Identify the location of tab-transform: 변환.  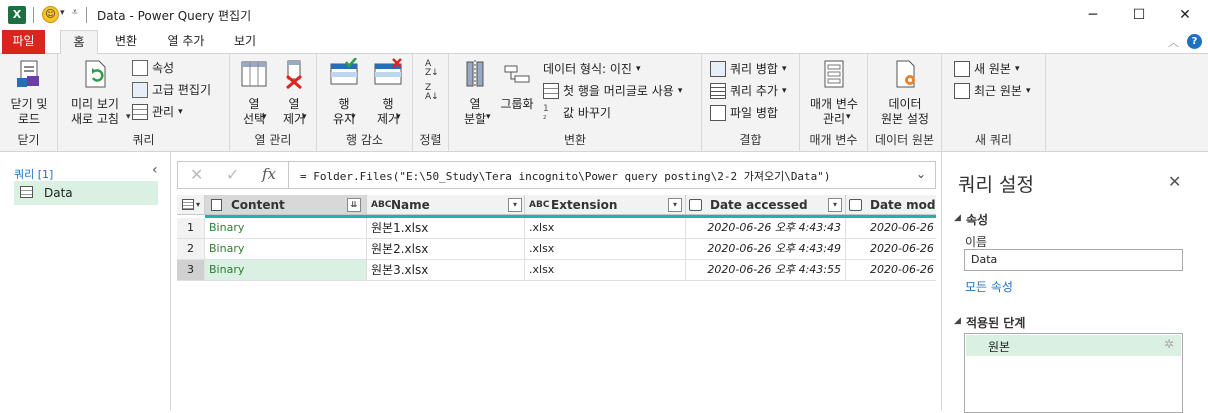
(126, 42).